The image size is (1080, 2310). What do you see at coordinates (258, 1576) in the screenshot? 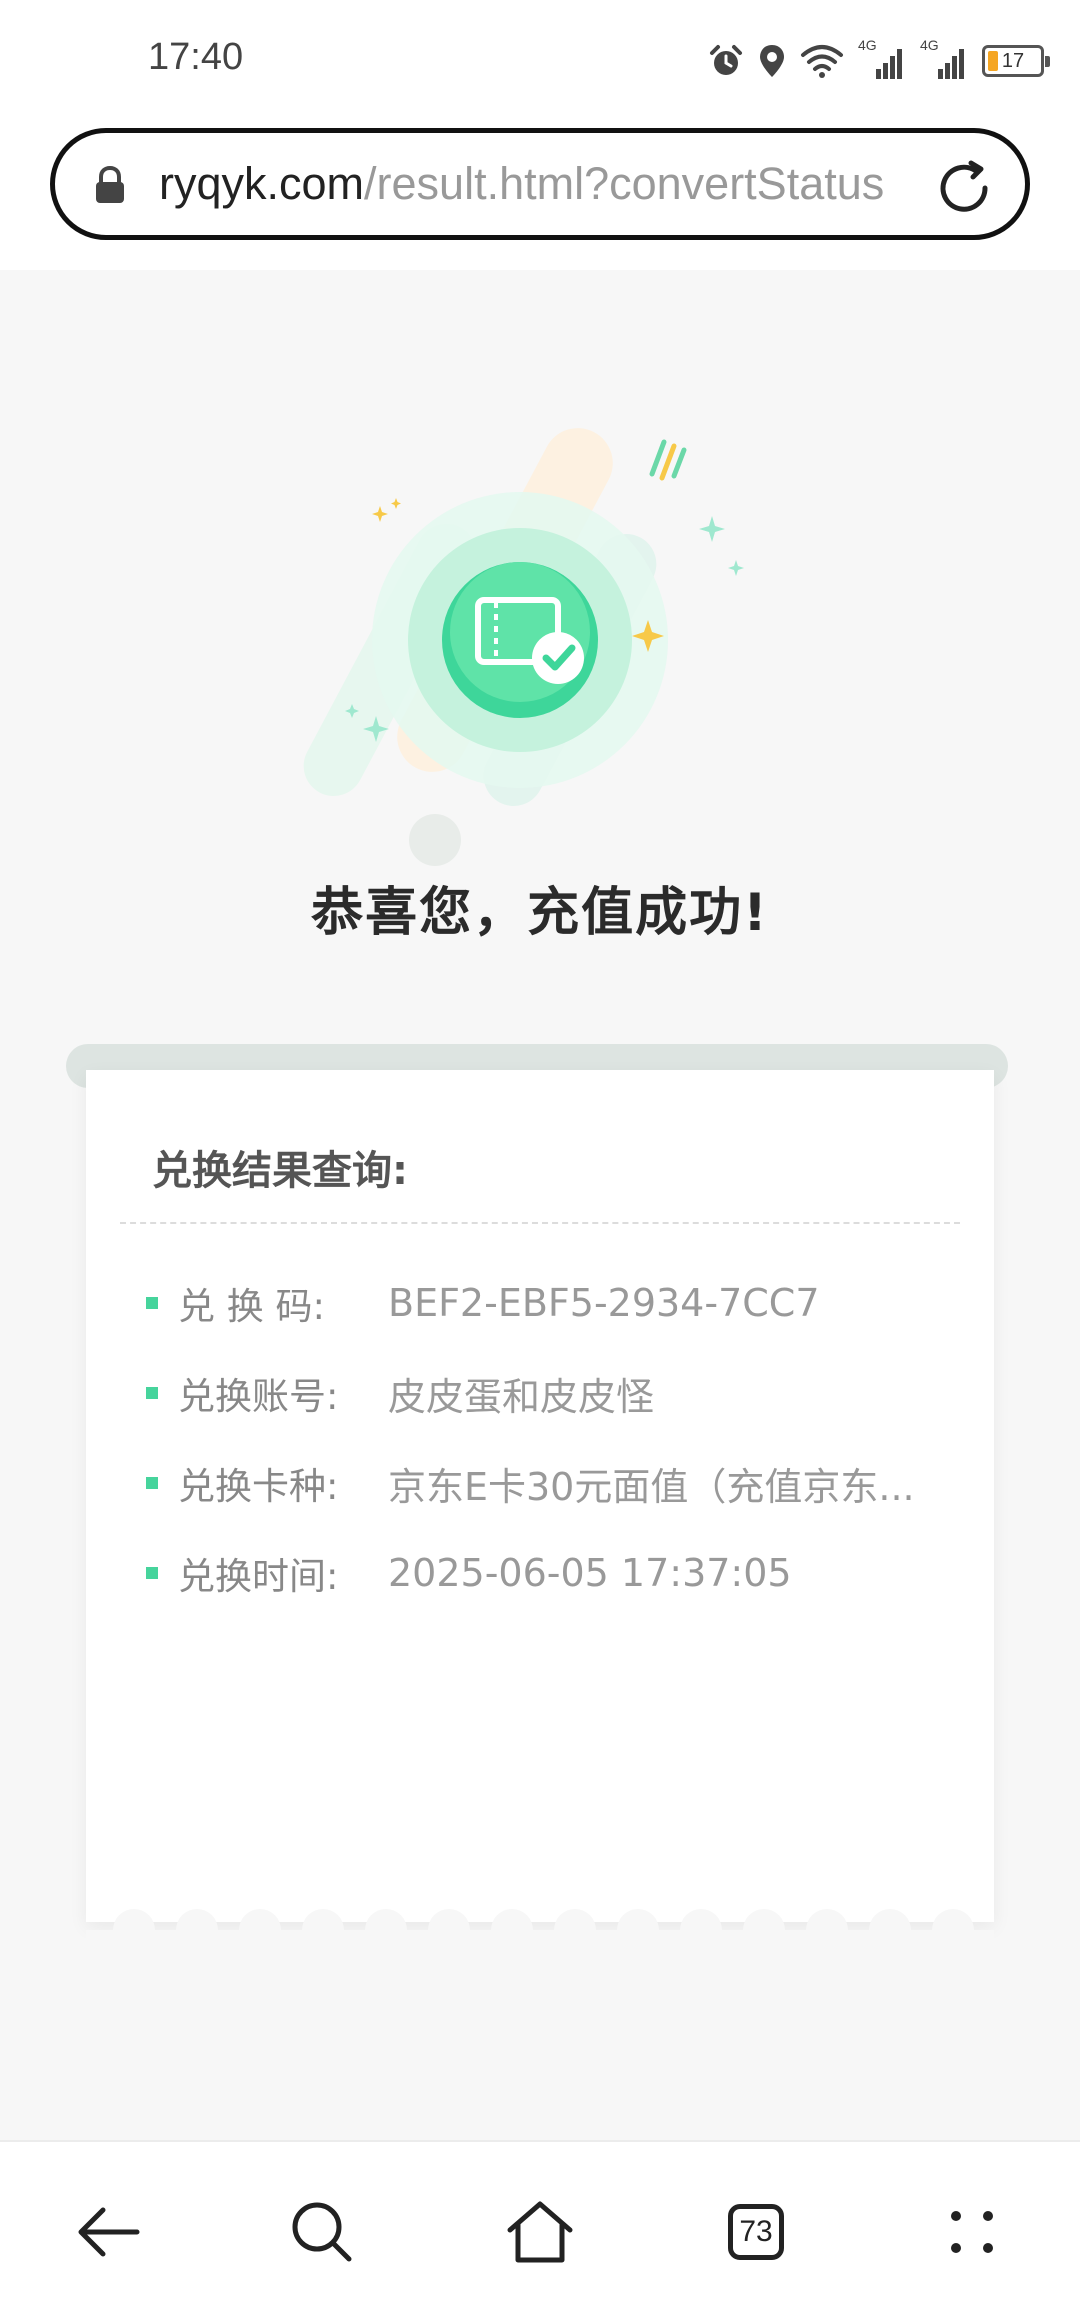
I see `info-label: 兑换时间:` at bounding box center [258, 1576].